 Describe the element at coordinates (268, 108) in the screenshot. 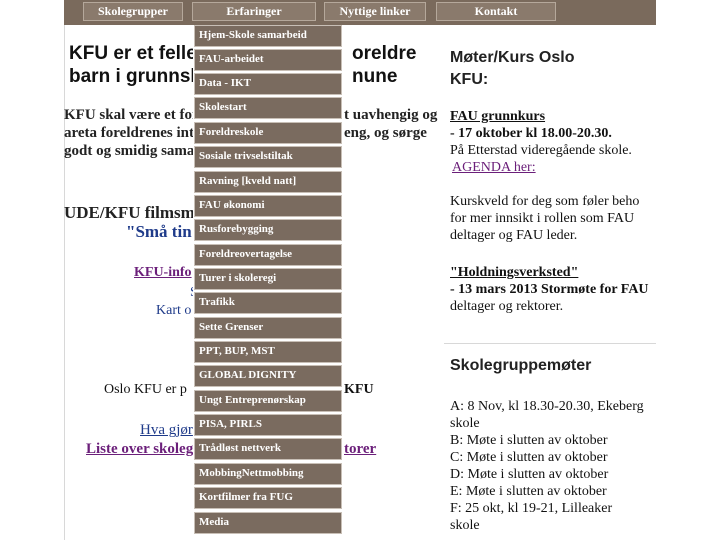

I see `menu-item-skolestart: Skolestart` at that location.